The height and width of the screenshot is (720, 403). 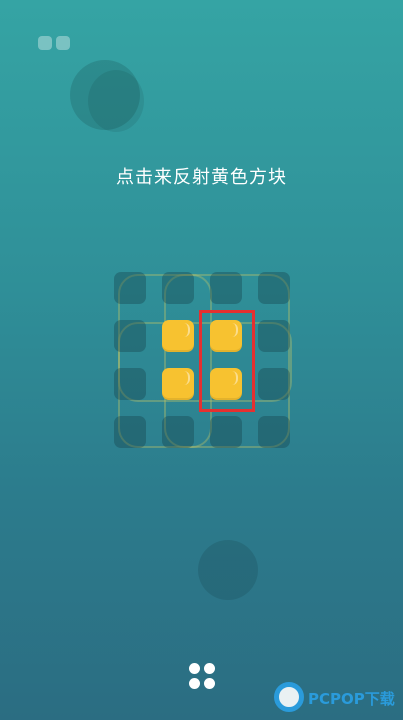 What do you see at coordinates (227, 361) in the screenshot?
I see `highlight-box` at bounding box center [227, 361].